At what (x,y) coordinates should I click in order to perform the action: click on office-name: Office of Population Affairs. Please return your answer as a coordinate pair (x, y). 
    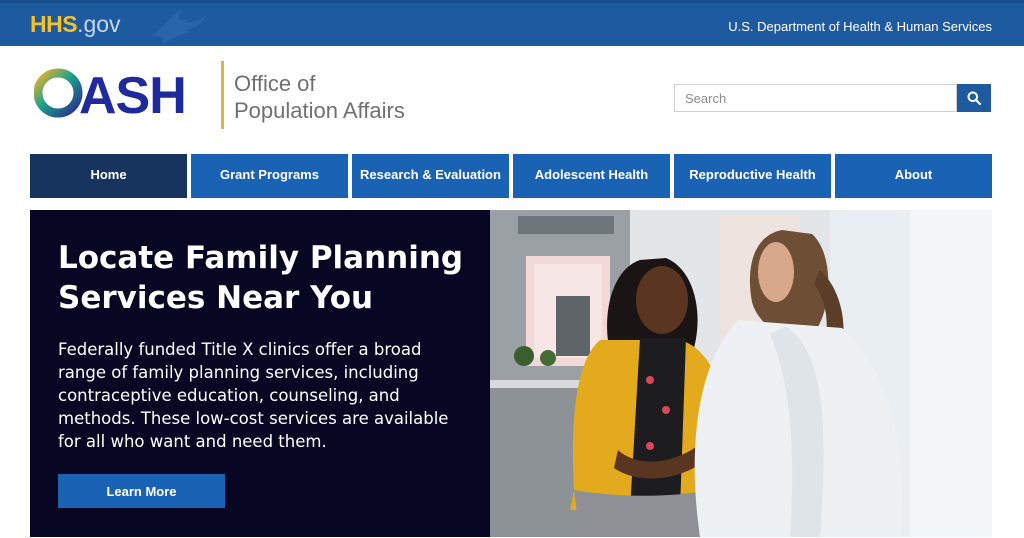
    Looking at the image, I should click on (319, 97).